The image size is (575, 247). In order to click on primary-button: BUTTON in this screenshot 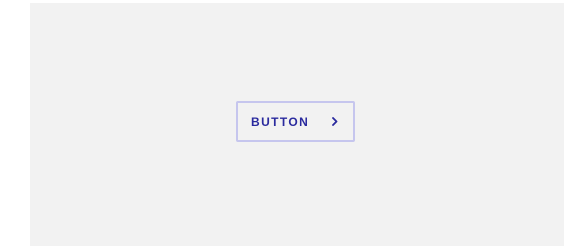, I will do `click(295, 121)`.